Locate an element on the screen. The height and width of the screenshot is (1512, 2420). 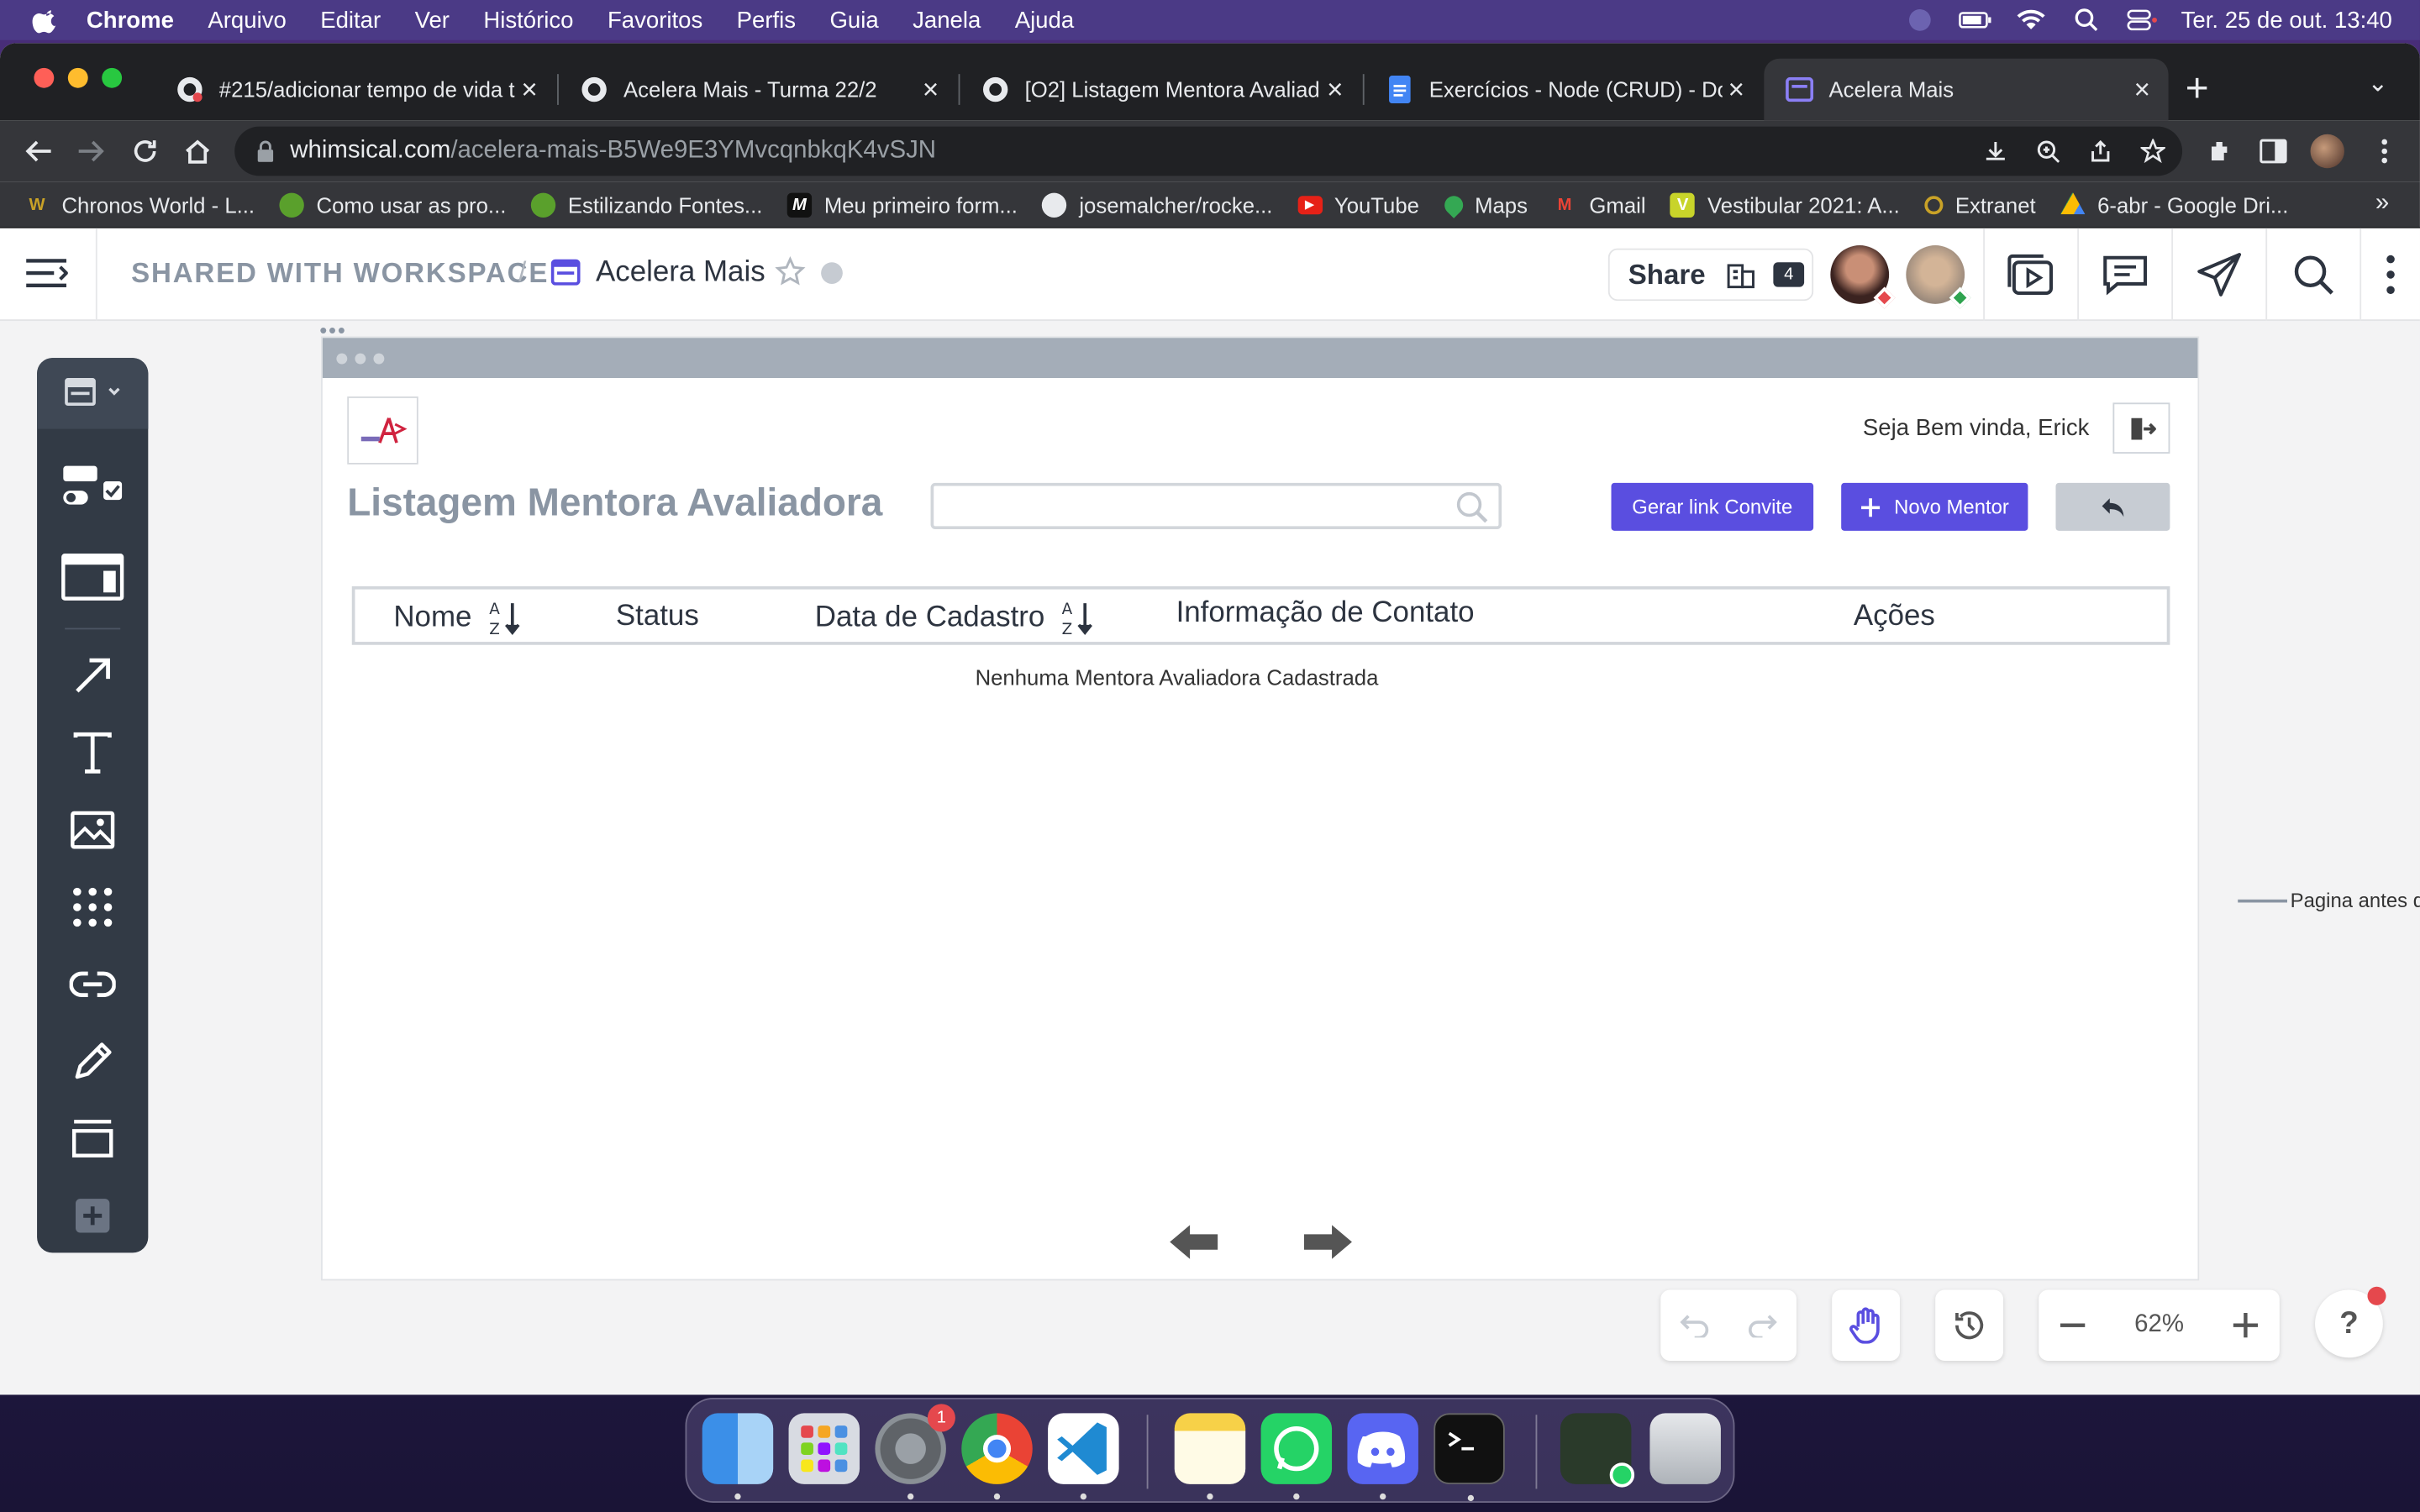
wireframe-components-tool is located at coordinates (93, 487).